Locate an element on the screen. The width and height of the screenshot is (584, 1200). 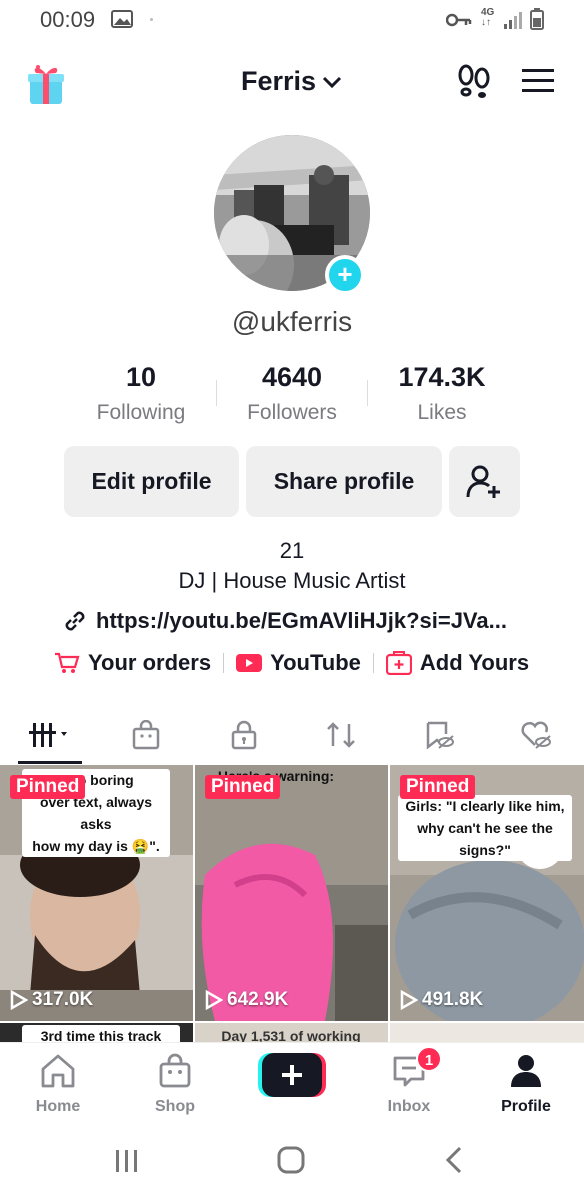
video-views: 642.9K is located at coordinates (246, 1000).